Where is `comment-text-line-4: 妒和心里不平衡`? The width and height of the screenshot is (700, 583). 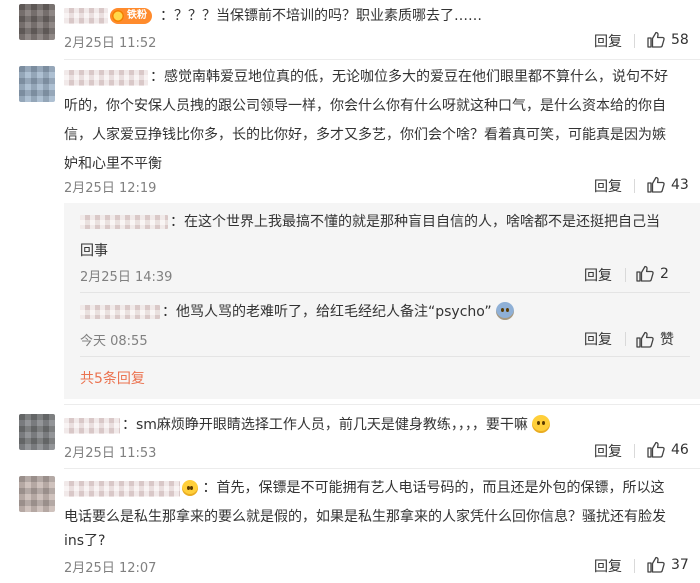 comment-text-line-4: 妒和心里不平衡 is located at coordinates (113, 164).